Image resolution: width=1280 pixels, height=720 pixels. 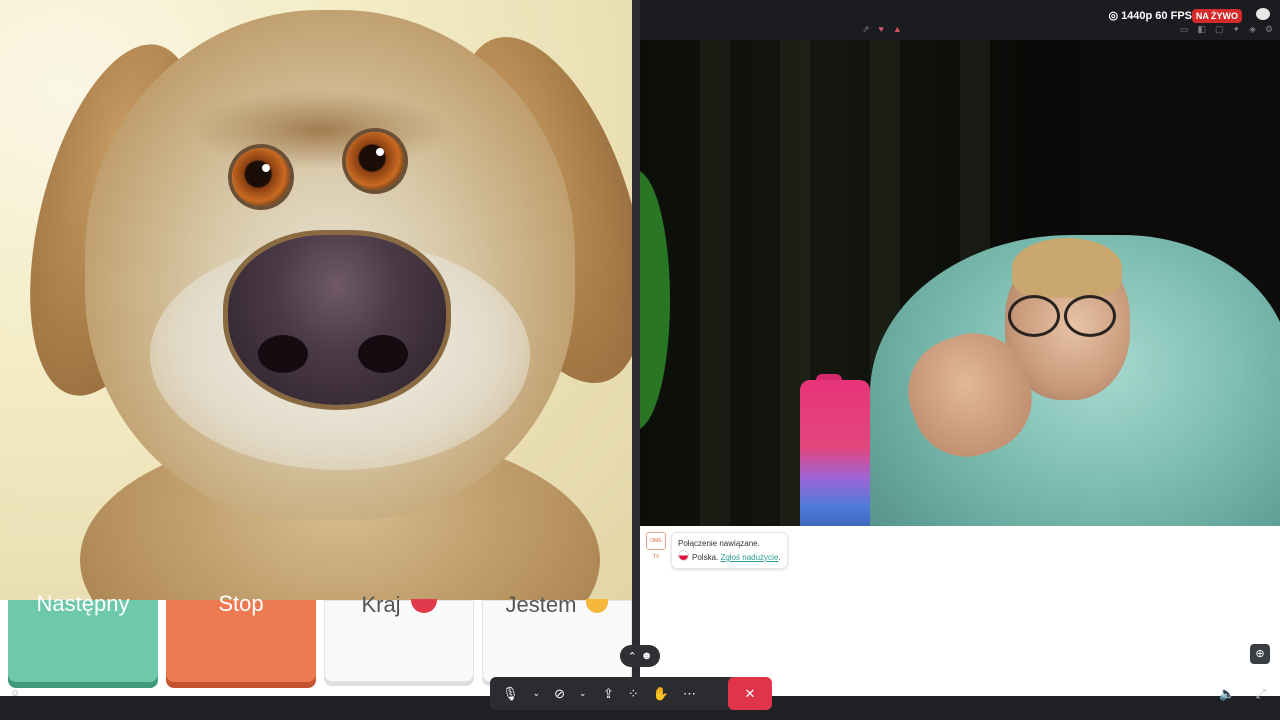 What do you see at coordinates (557, 638) in the screenshot?
I see `gender-button: Jestem` at bounding box center [557, 638].